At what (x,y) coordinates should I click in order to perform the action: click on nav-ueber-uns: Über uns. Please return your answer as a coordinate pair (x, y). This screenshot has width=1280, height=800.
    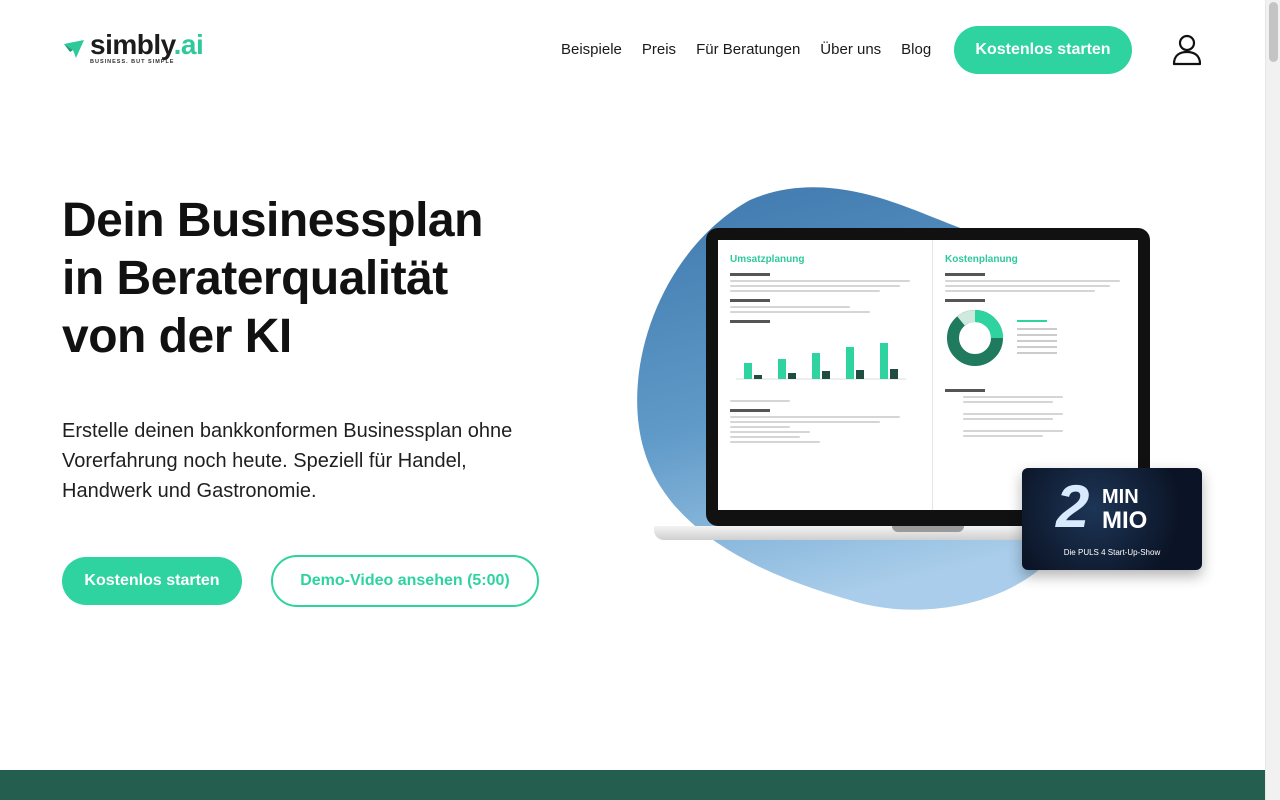
    Looking at the image, I should click on (850, 50).